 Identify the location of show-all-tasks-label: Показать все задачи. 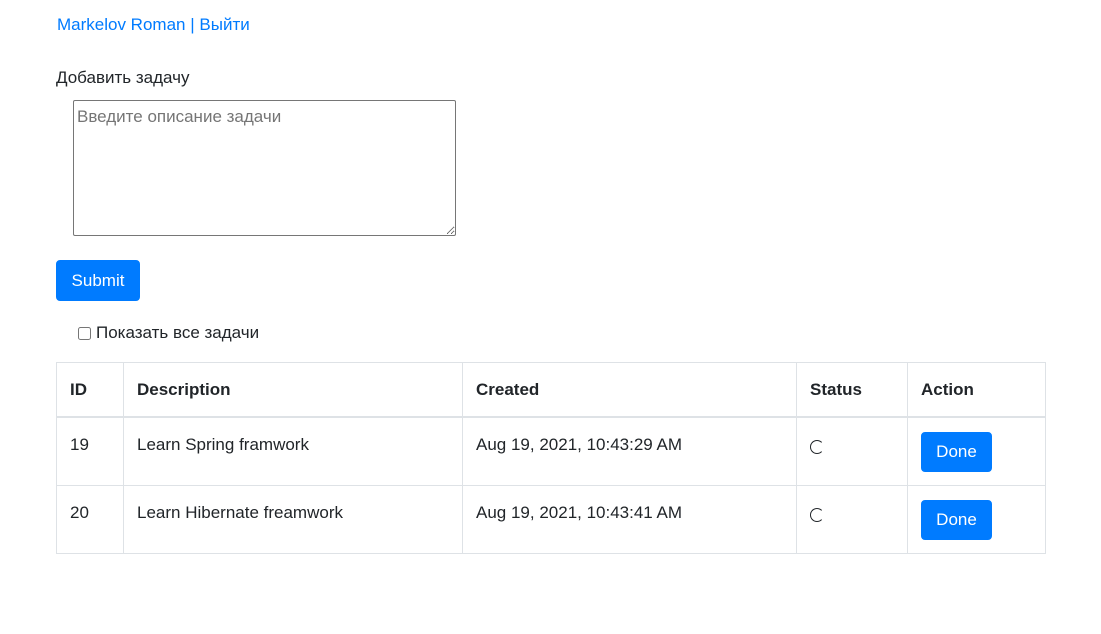
(178, 332).